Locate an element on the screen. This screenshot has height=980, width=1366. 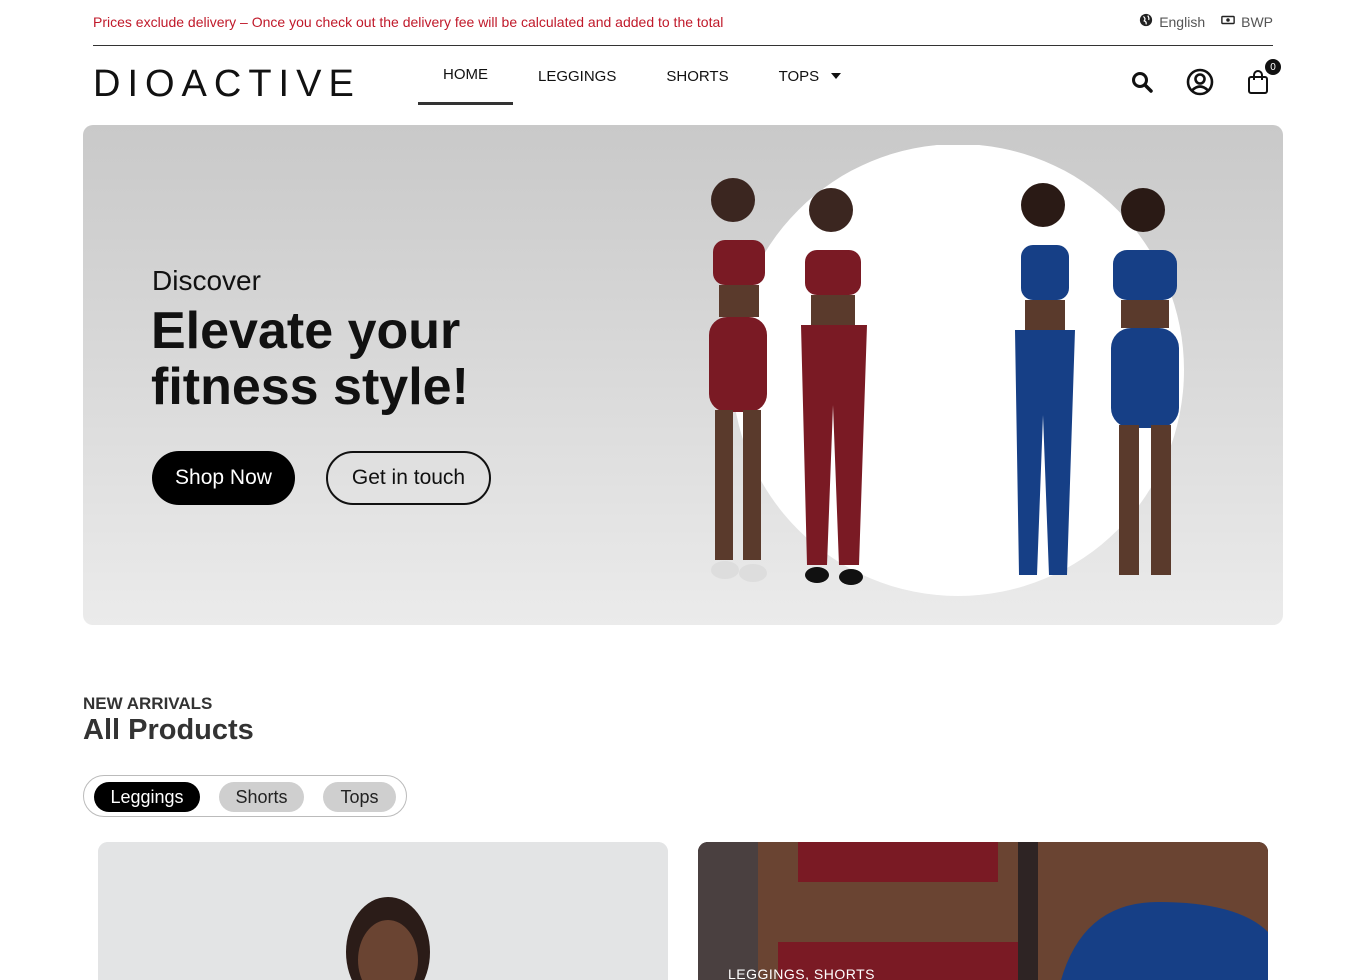
nav-leggings-label: LEGGINGS is located at coordinates (577, 76).